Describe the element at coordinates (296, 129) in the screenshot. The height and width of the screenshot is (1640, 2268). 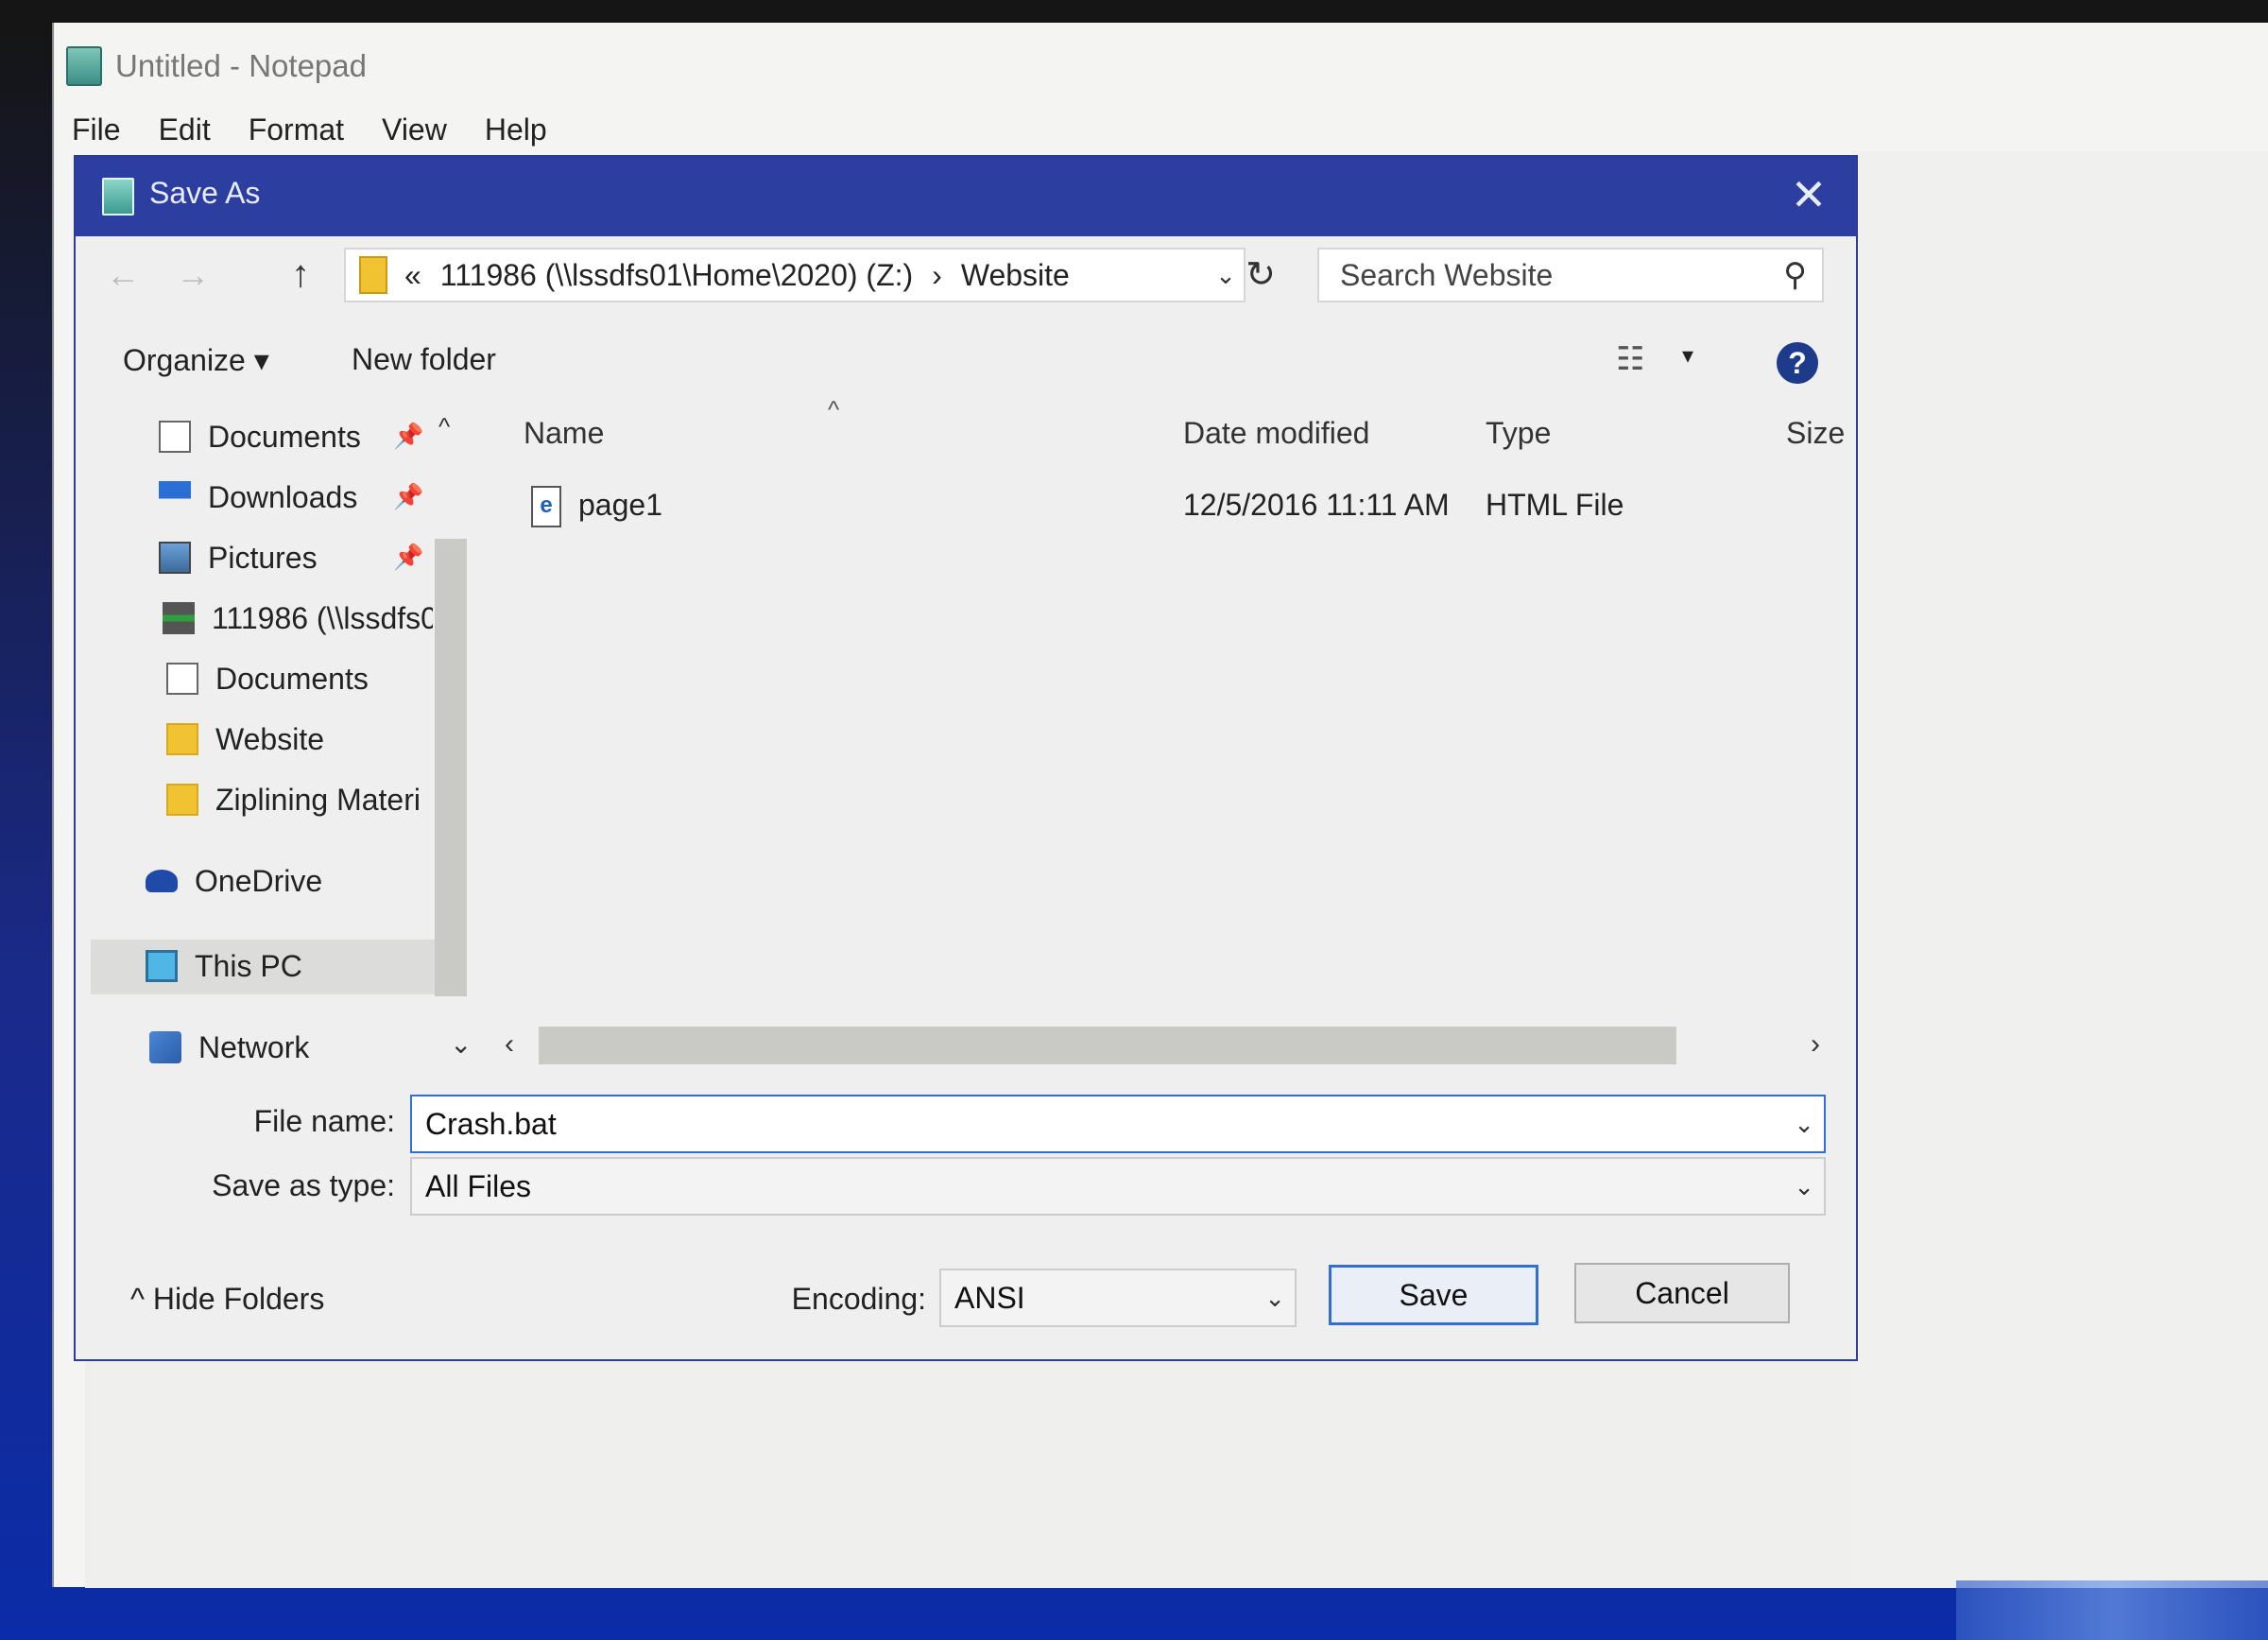
I see `menu-format: Format` at that location.